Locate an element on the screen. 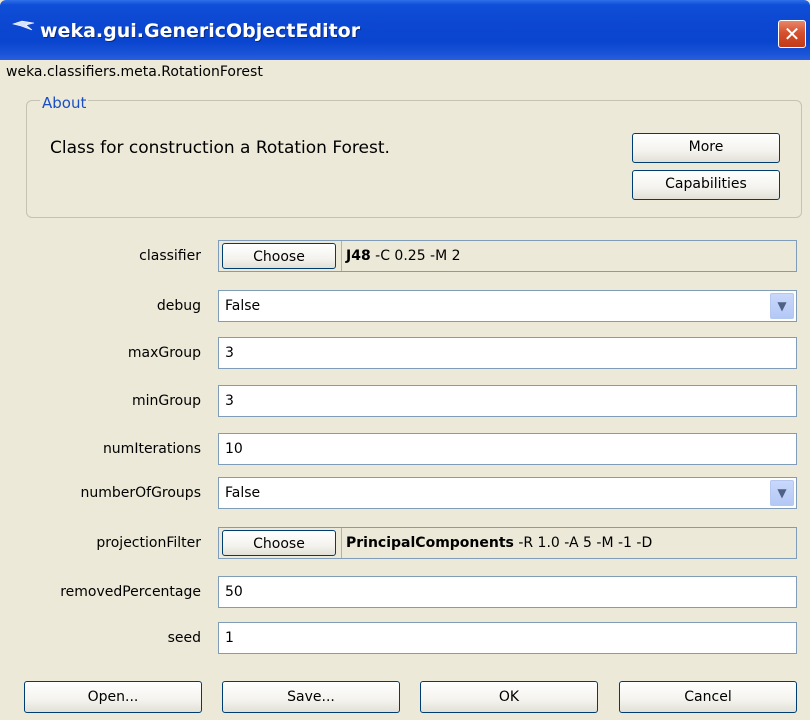  capabilities-button: Capabilities is located at coordinates (706, 185).